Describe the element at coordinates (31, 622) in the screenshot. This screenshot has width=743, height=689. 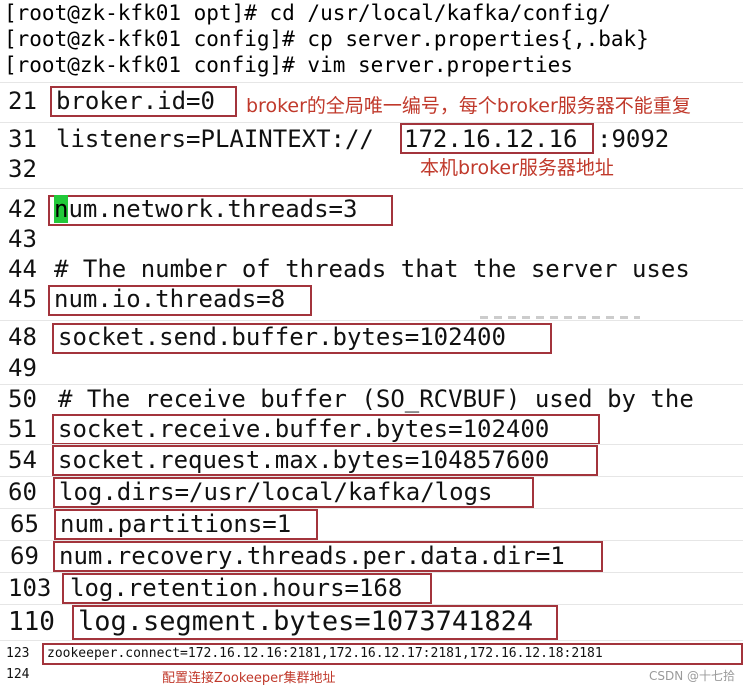
I see `line-number: 110` at that location.